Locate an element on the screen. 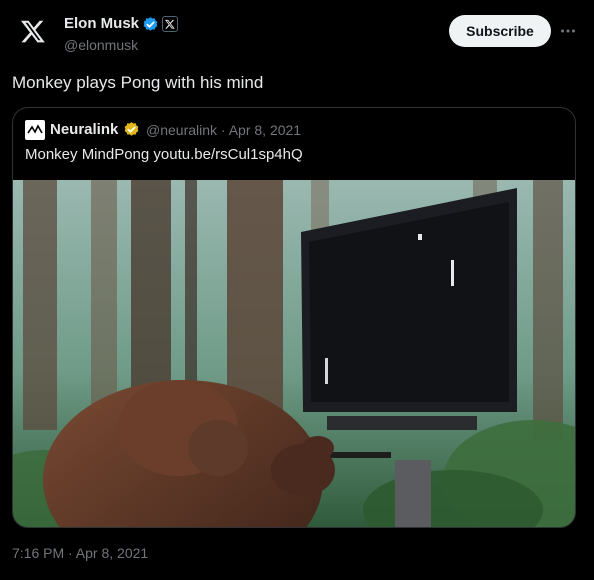  quoted-text: Monkey MindPong youtu.be/rsCul1sp4hQ is located at coordinates (164, 154).